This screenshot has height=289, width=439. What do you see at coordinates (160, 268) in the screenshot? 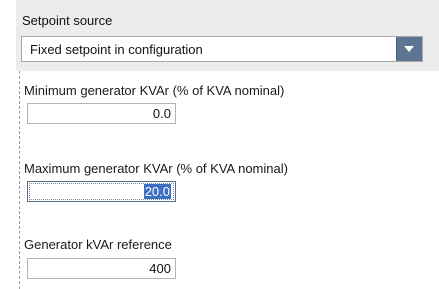
I see `kvar-reference-value: 400` at bounding box center [160, 268].